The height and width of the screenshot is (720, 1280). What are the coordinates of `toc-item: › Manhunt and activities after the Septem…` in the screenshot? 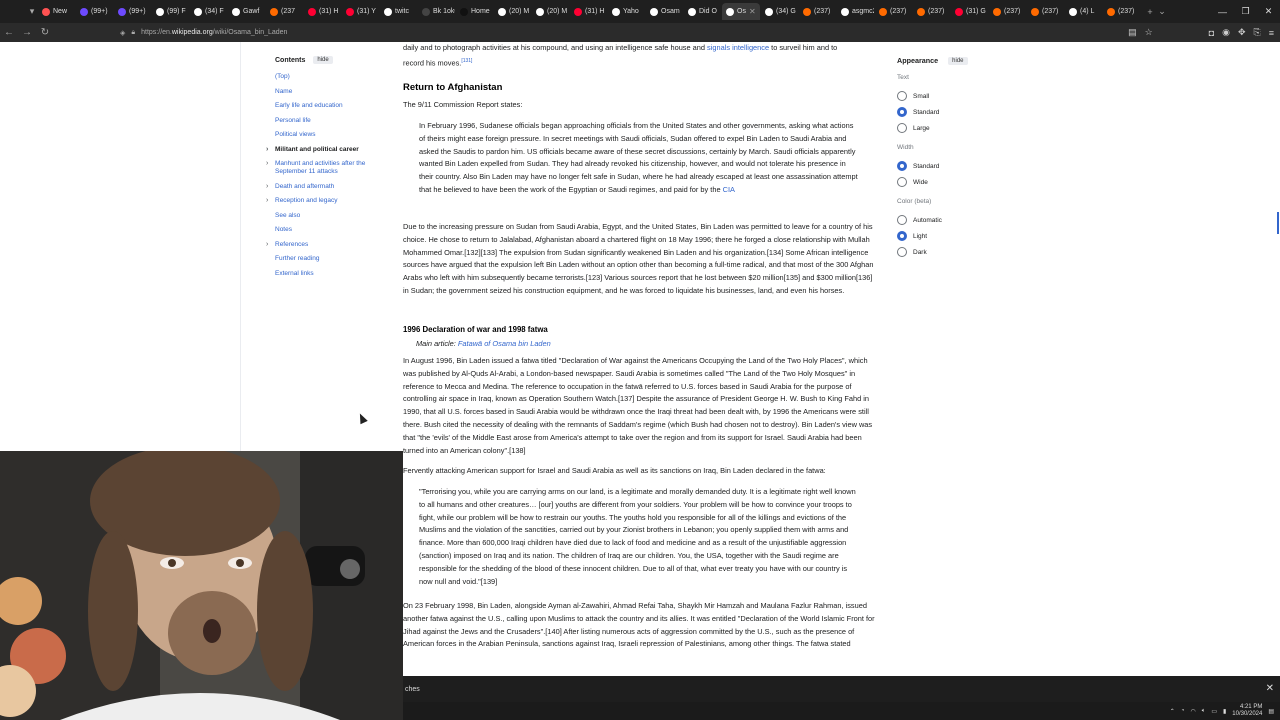 It's located at (327, 168).